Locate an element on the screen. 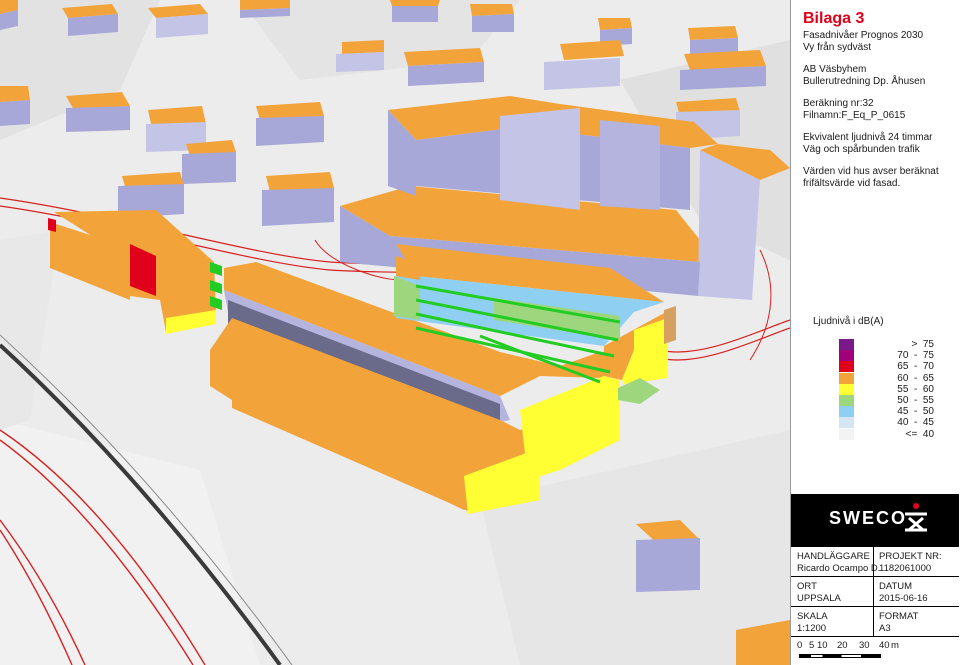 The image size is (960, 665). legend-label: 55 - 60 is located at coordinates (915, 389).